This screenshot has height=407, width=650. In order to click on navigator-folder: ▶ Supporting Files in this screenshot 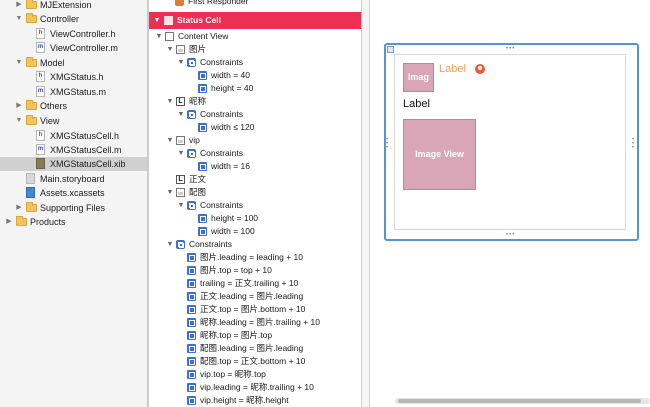, I will do `click(73, 208)`.